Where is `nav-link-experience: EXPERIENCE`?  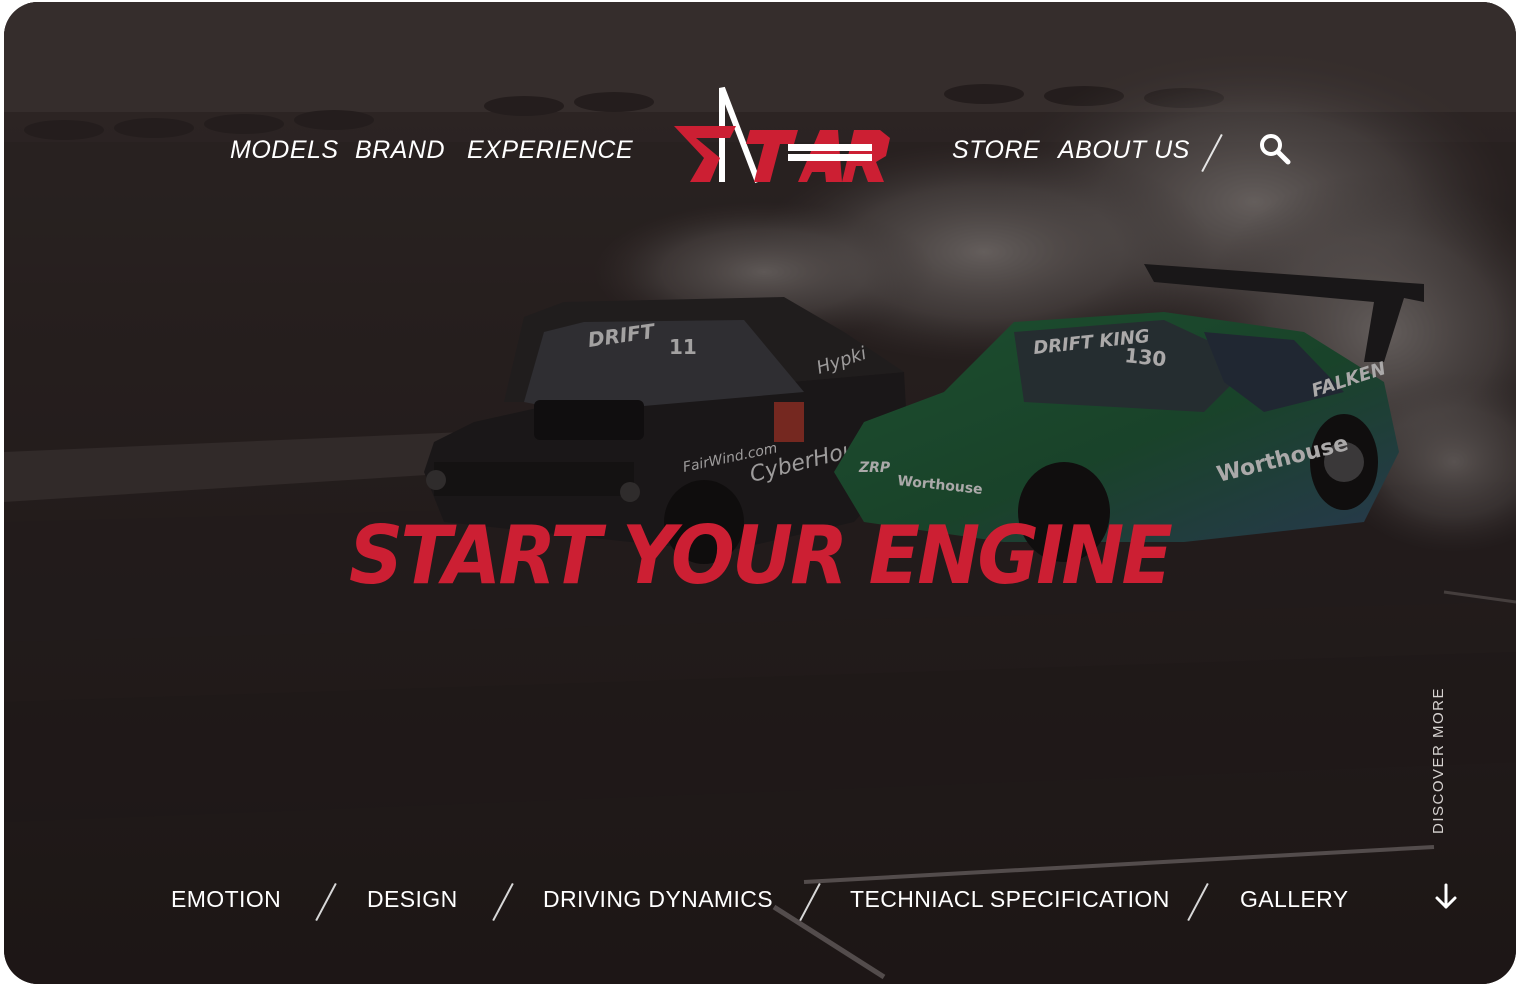
nav-link-experience: EXPERIENCE is located at coordinates (550, 150).